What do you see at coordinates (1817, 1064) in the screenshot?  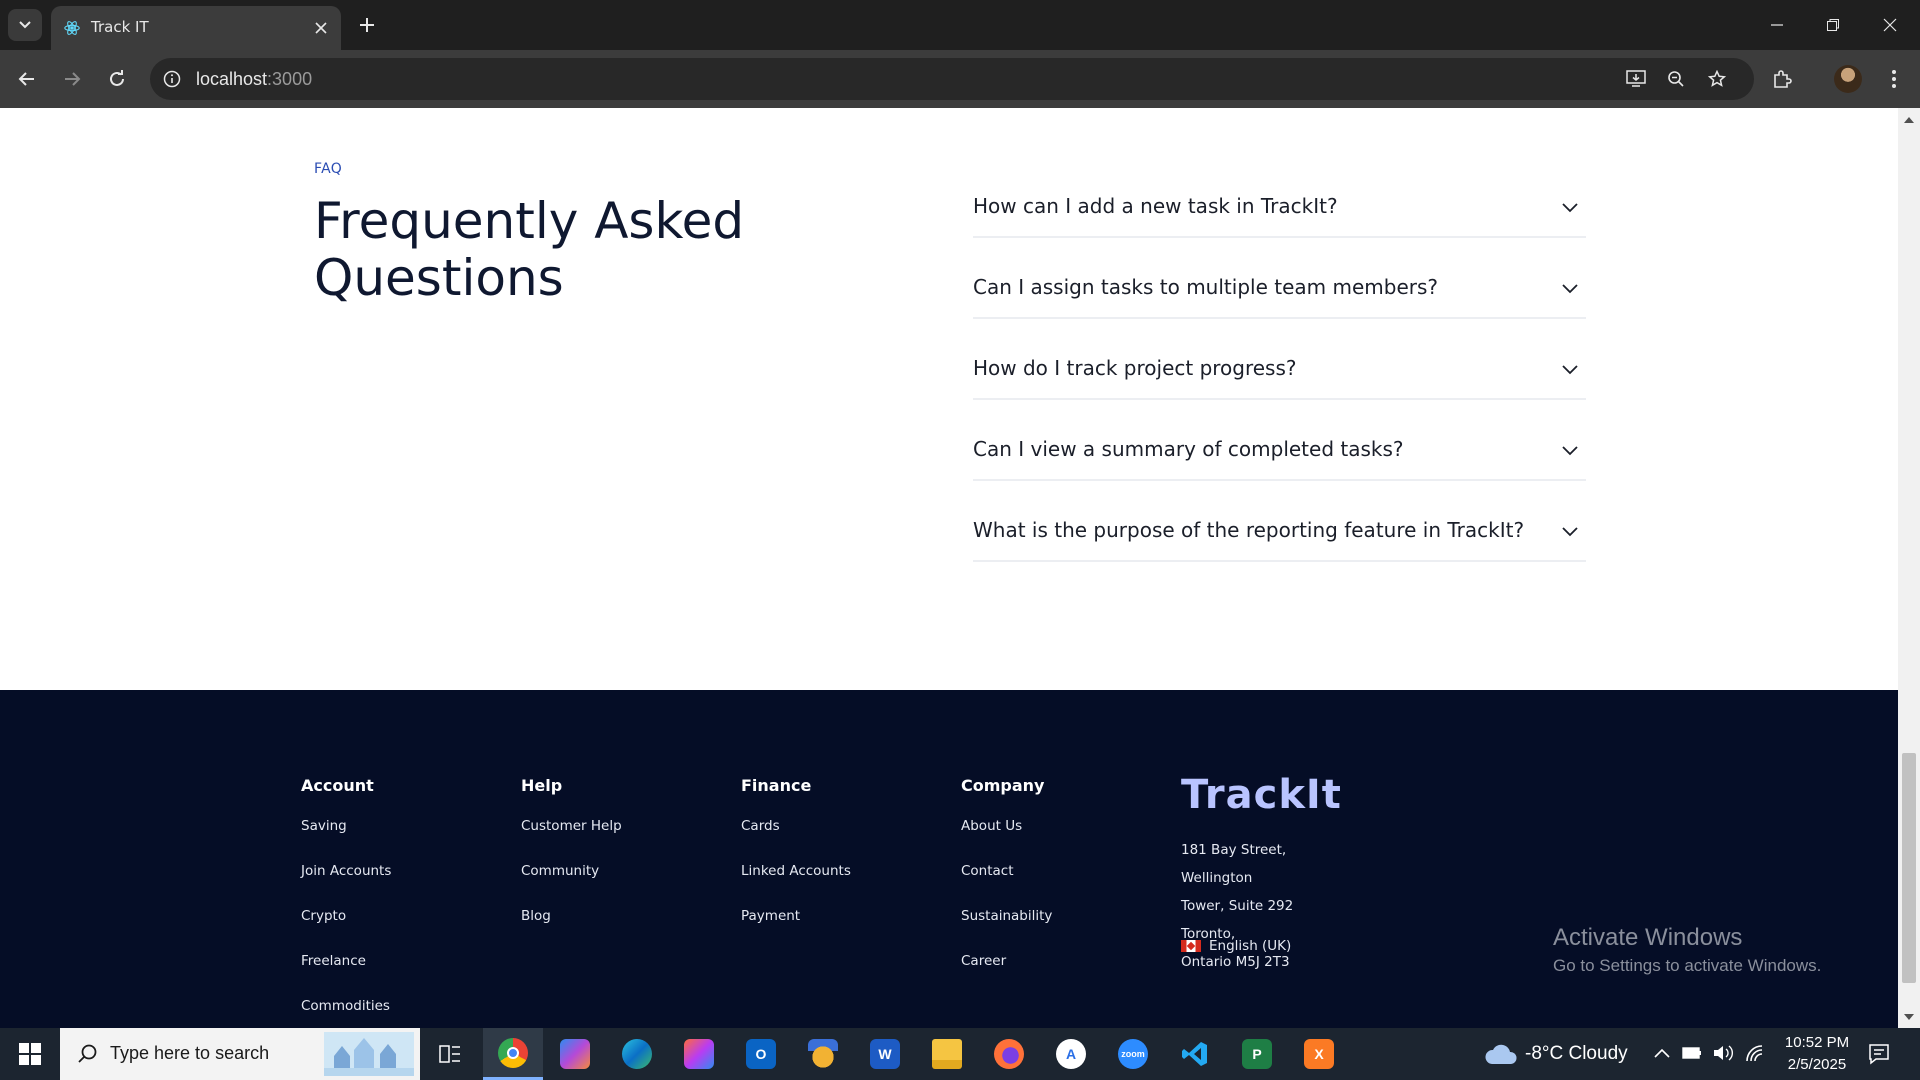 I see `clock-date: 2/5/2025` at bounding box center [1817, 1064].